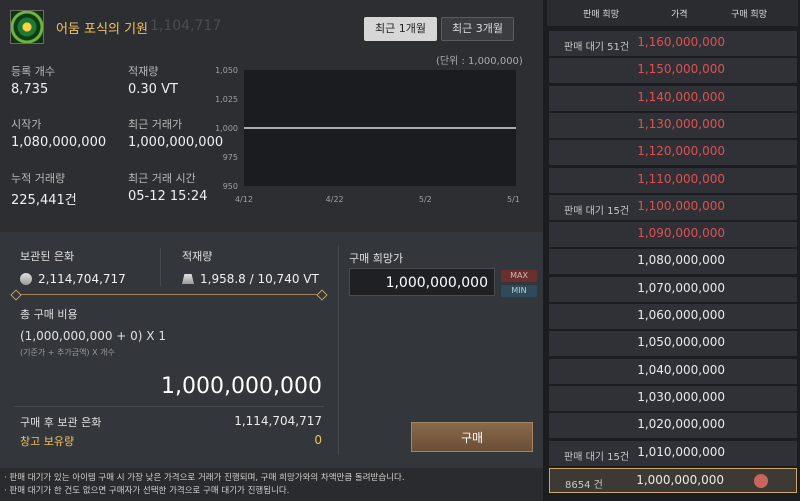 The width and height of the screenshot is (800, 501). What do you see at coordinates (673, 180) in the screenshot?
I see `order-row: 1,110,000,000` at bounding box center [673, 180].